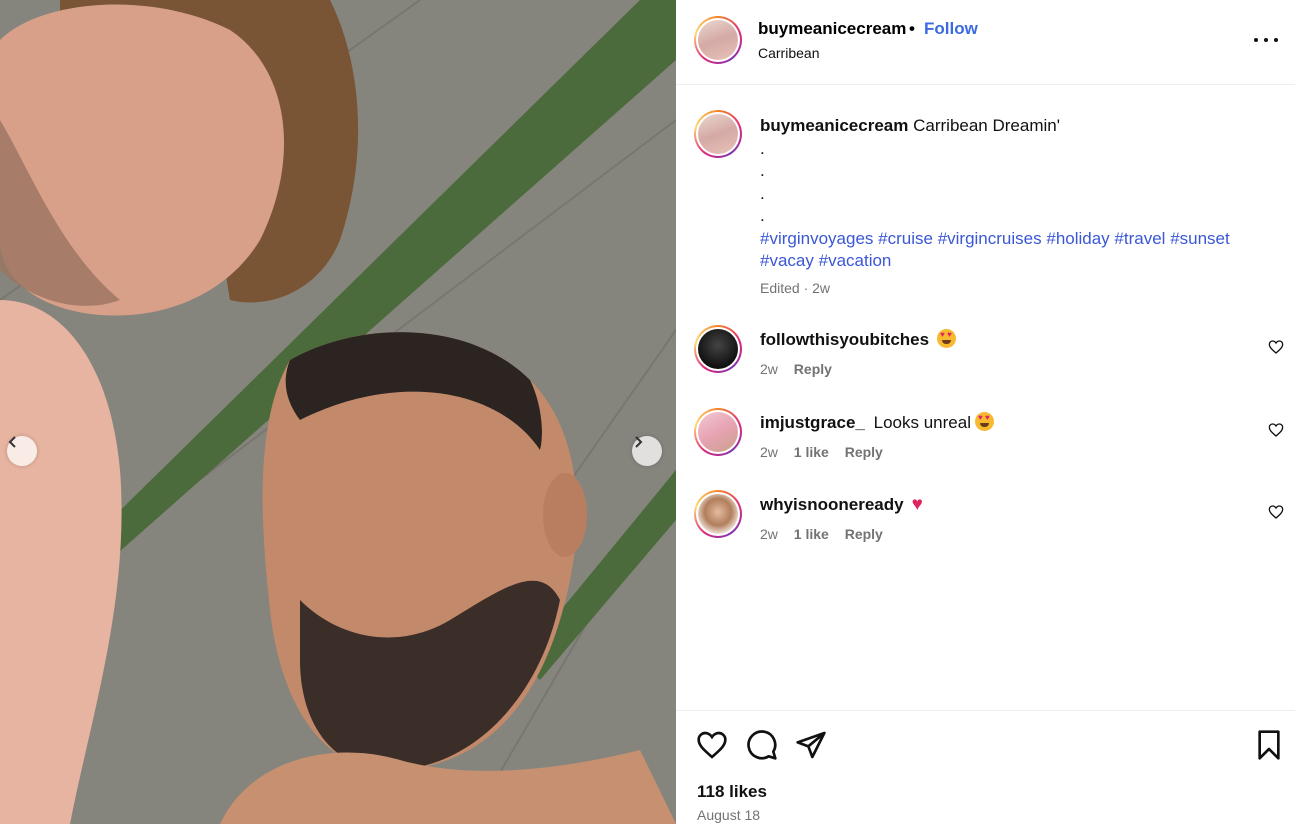 This screenshot has width=1295, height=824. What do you see at coordinates (816, 238) in the screenshot?
I see `hashtag-link: #virginvoyages` at bounding box center [816, 238].